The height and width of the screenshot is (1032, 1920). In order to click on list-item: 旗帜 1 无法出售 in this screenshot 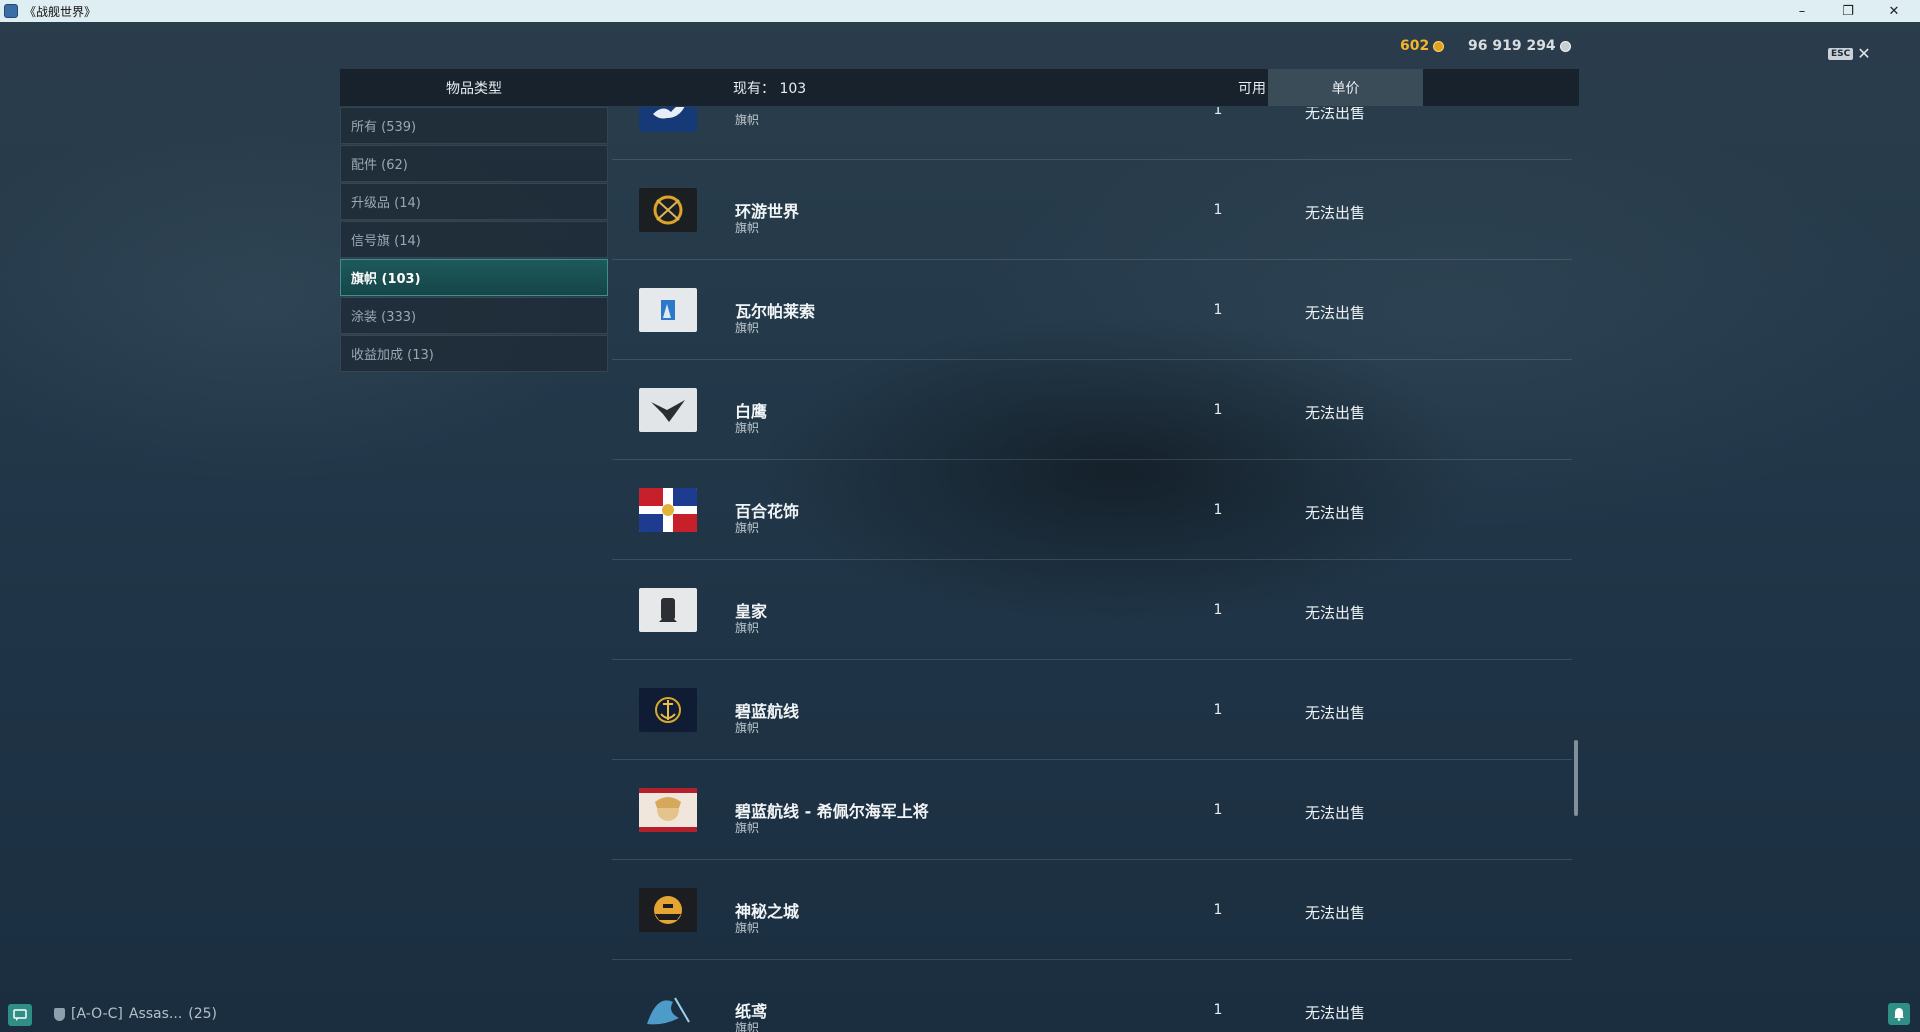, I will do `click(1092, 133)`.